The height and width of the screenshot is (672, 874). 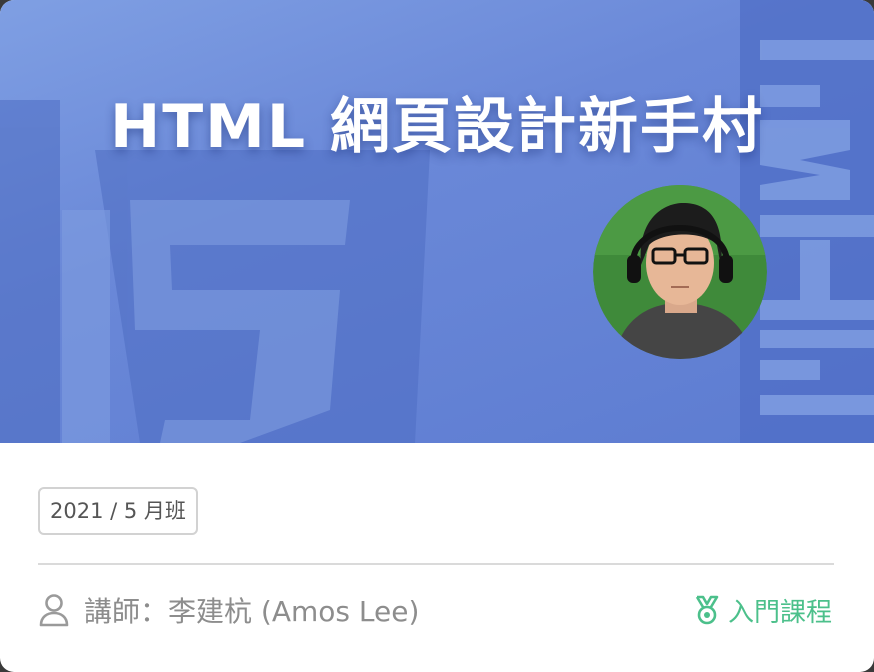 I want to click on divider, so click(x=436, y=564).